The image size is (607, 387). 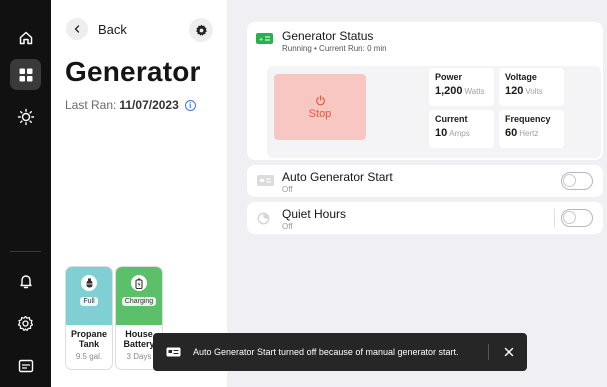 I want to click on stat-voltage-unit: Volts, so click(x=534, y=91).